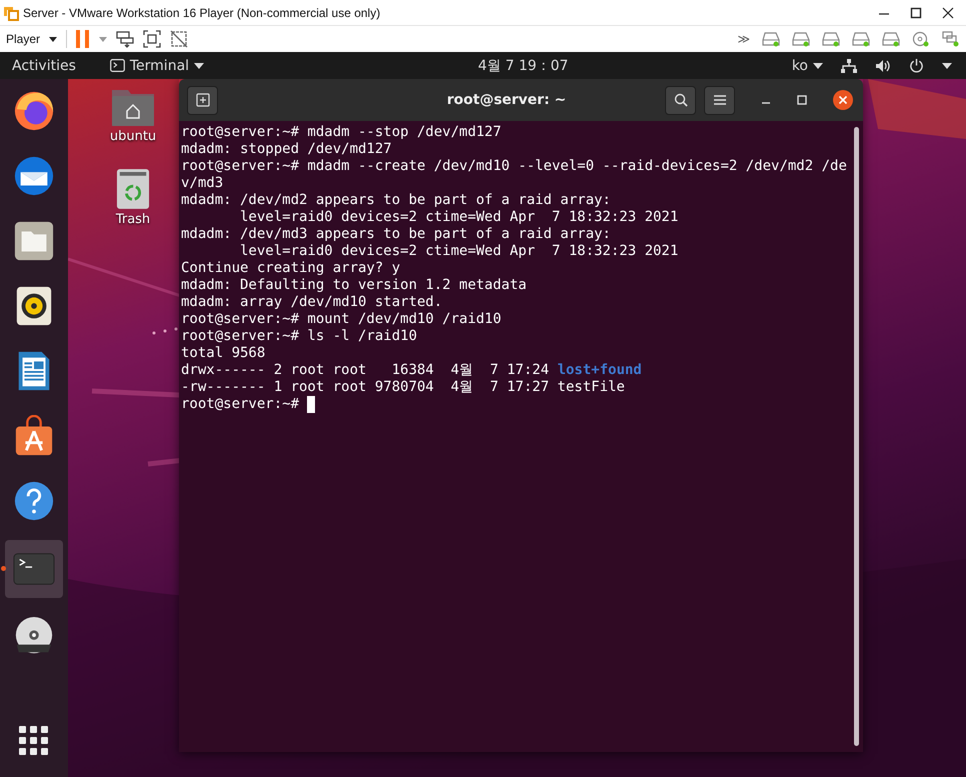 This screenshot has height=777, width=966. I want to click on disc-icon, so click(921, 39).